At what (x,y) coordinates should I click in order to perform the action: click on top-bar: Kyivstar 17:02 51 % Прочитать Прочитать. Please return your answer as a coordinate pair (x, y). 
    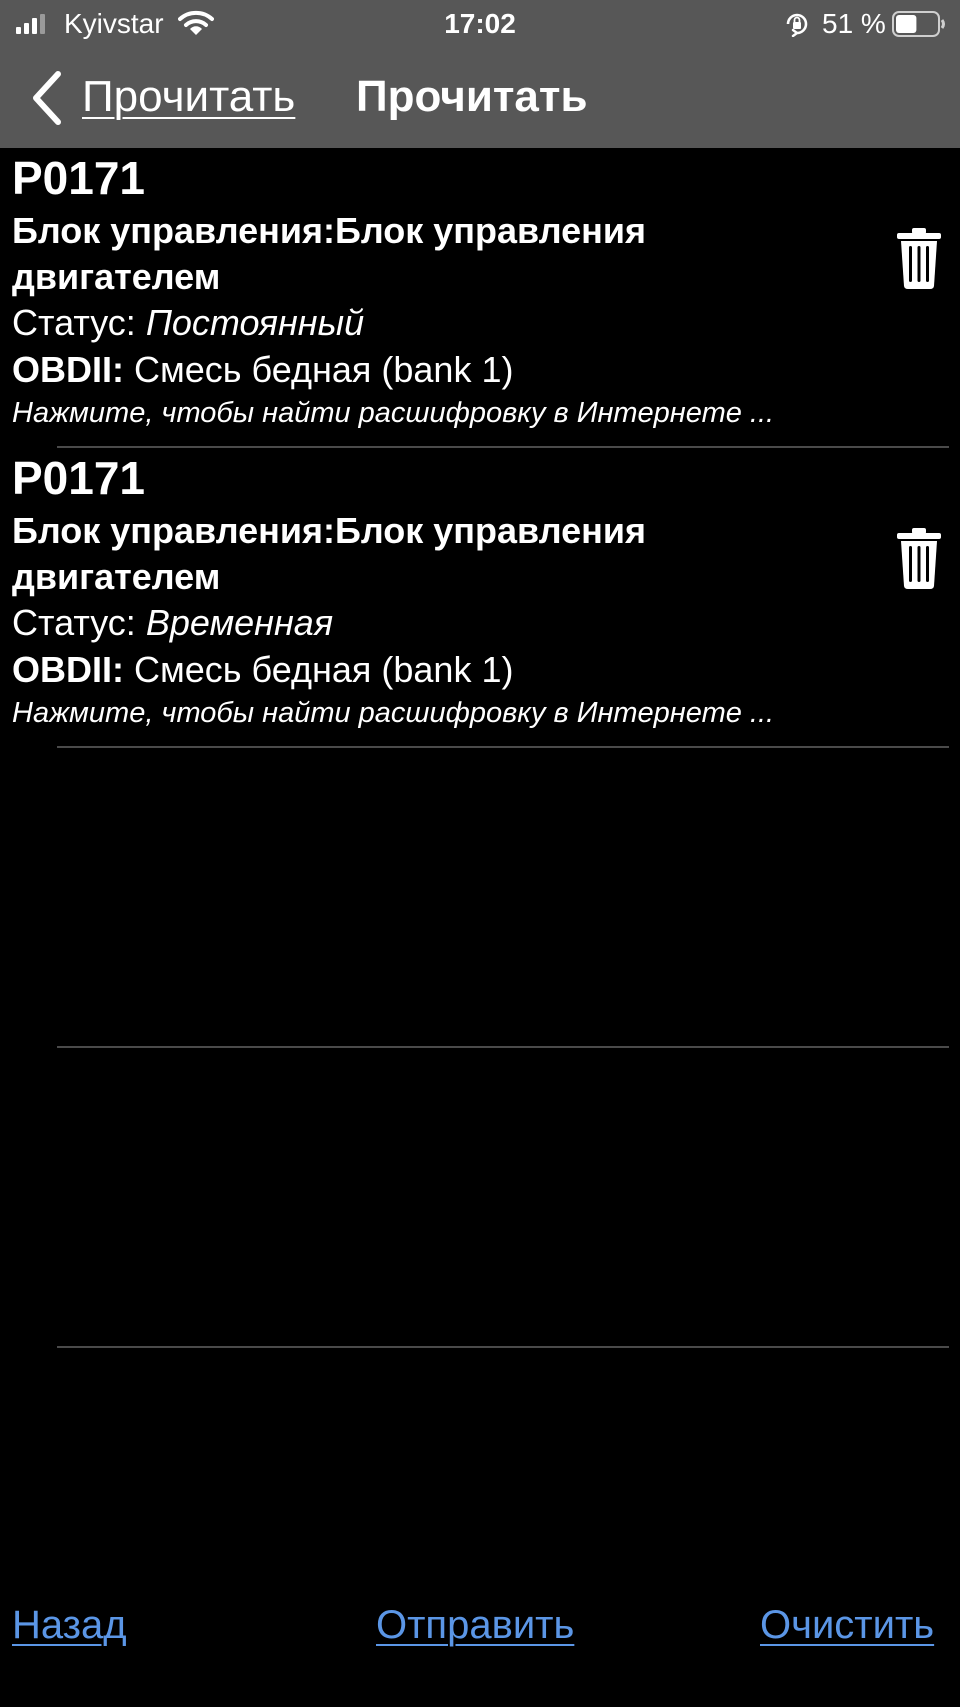
    Looking at the image, I should click on (480, 74).